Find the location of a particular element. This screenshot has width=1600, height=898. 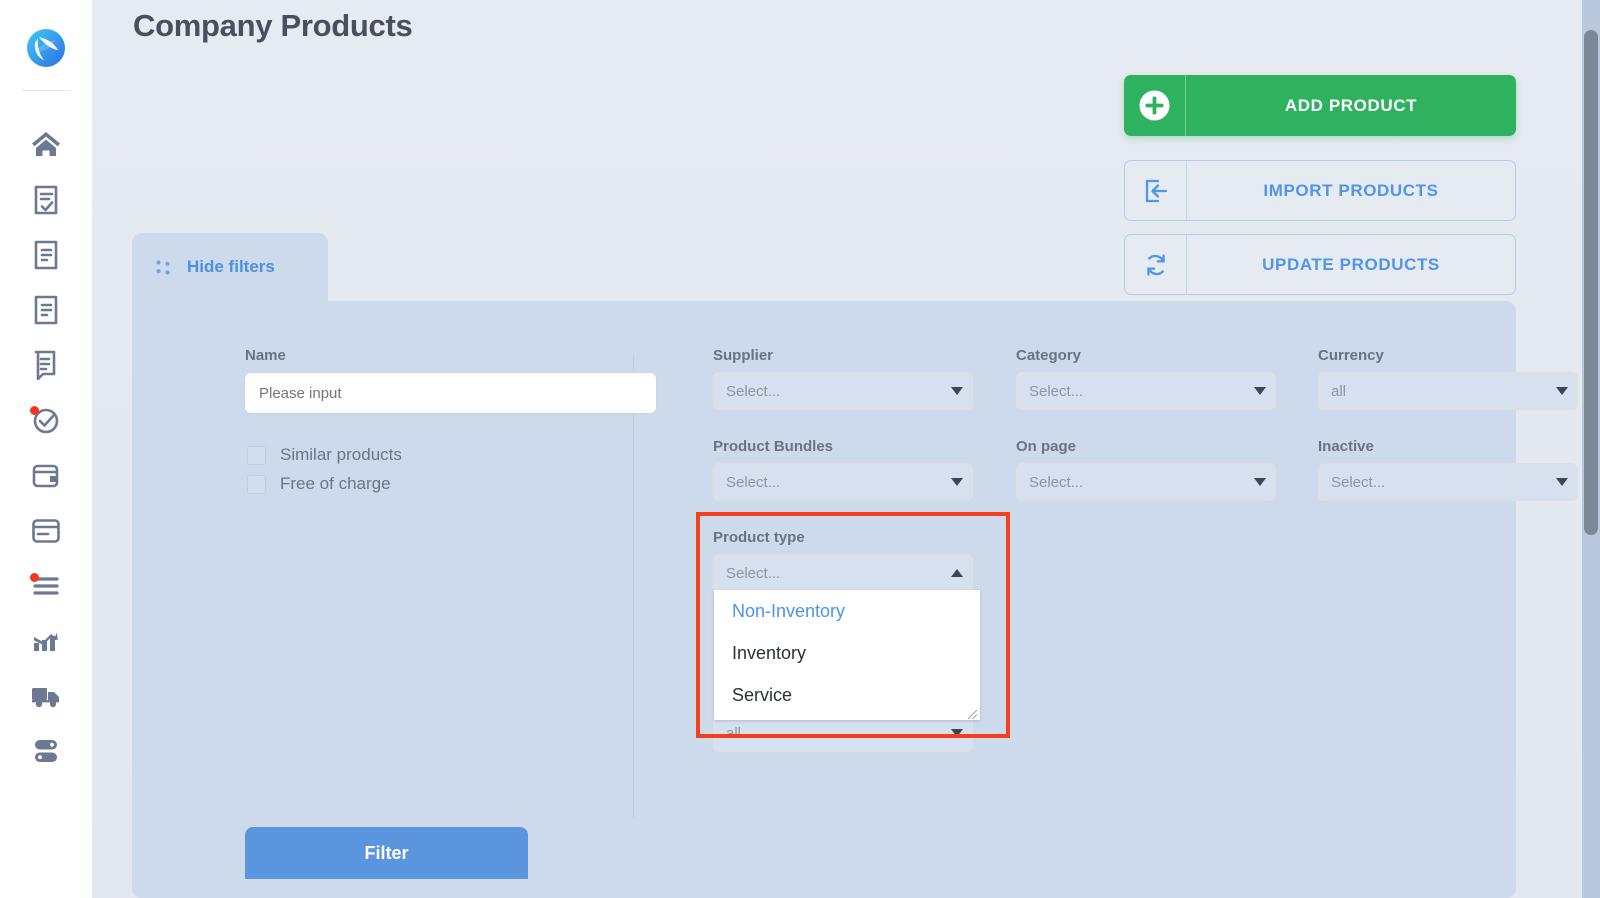

document-scroll-icon is located at coordinates (46, 365).